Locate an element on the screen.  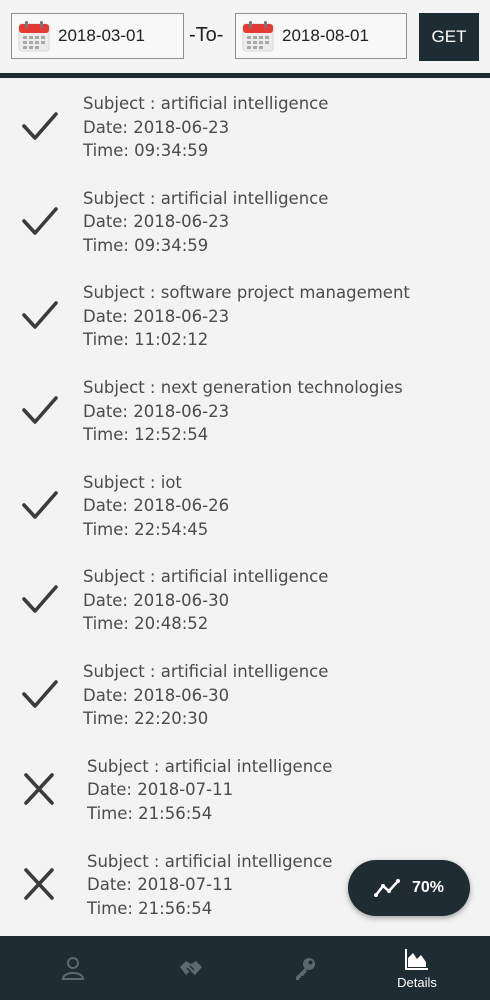
handshake-icon is located at coordinates (191, 968).